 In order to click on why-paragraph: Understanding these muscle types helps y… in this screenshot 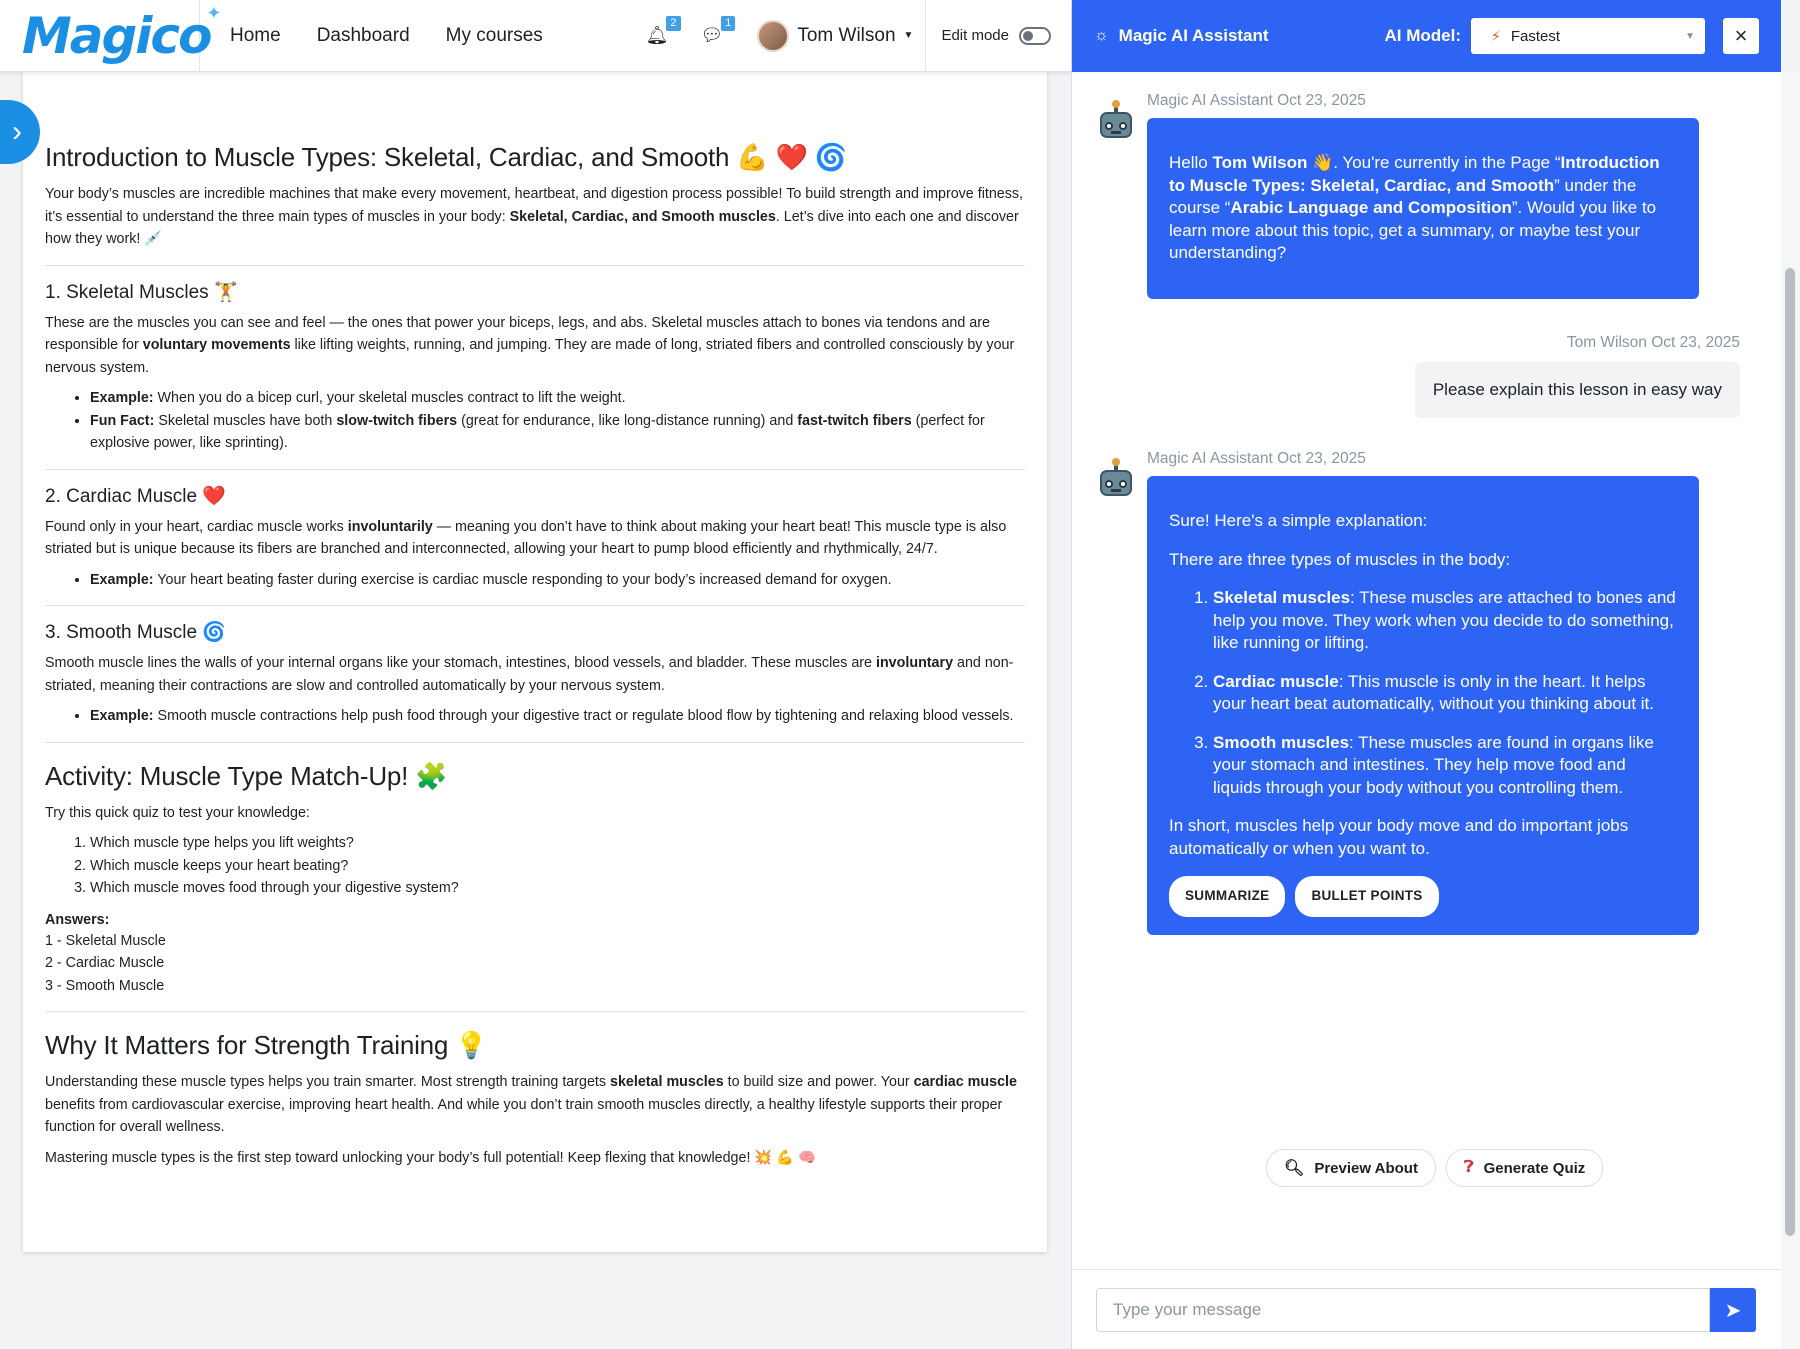, I will do `click(531, 1104)`.